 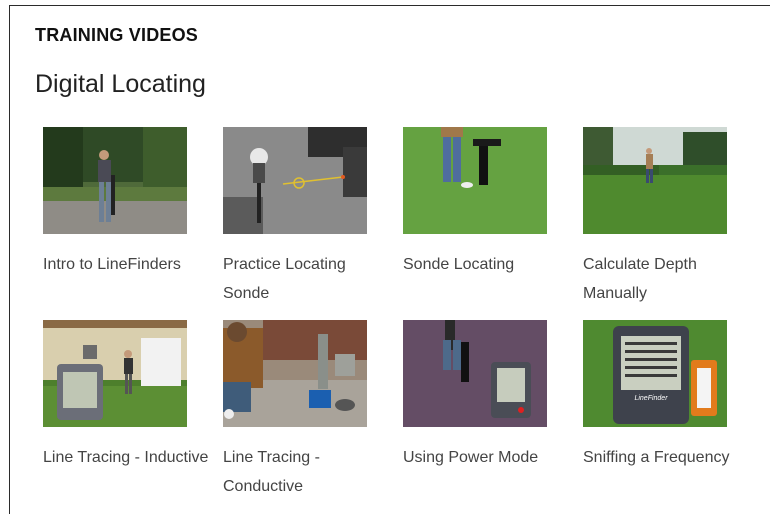 What do you see at coordinates (307, 279) in the screenshot?
I see `video-title: Practice Locating Sonde` at bounding box center [307, 279].